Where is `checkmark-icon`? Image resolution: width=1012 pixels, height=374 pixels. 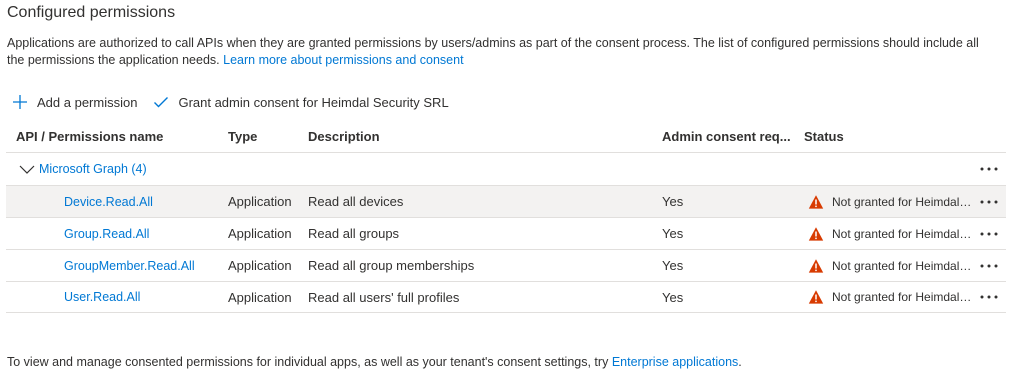 checkmark-icon is located at coordinates (161, 102).